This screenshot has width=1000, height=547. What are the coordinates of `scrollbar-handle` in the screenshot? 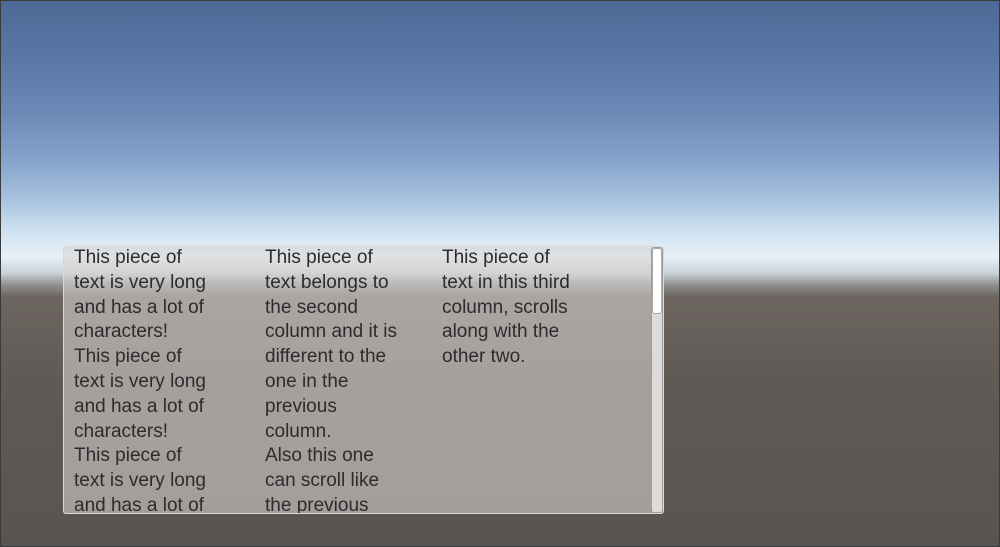 It's located at (657, 281).